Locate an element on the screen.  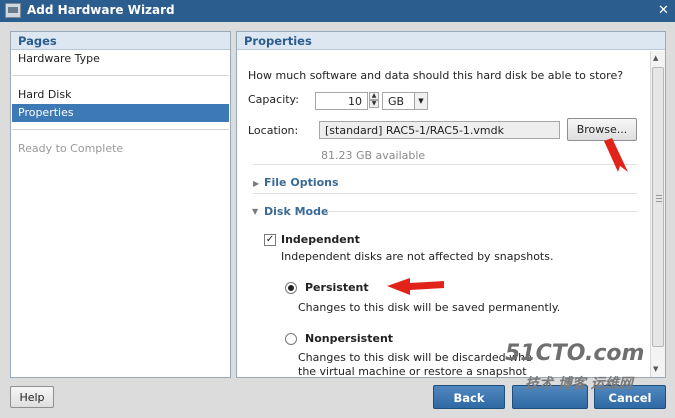
watermark-line2: 技术 博客 运维网 is located at coordinates (579, 384).